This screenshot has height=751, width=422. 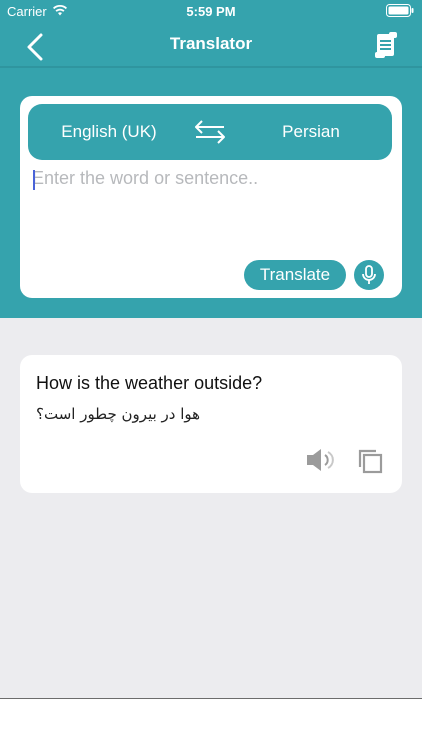 I want to click on microphone-button, so click(x=369, y=275).